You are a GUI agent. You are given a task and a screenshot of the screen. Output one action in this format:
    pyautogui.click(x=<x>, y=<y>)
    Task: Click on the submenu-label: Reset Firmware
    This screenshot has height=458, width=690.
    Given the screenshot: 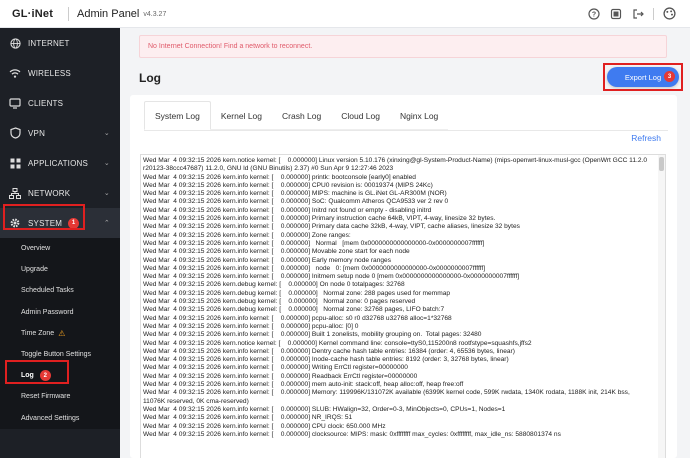 What is the action you would take?
    pyautogui.click(x=46, y=397)
    